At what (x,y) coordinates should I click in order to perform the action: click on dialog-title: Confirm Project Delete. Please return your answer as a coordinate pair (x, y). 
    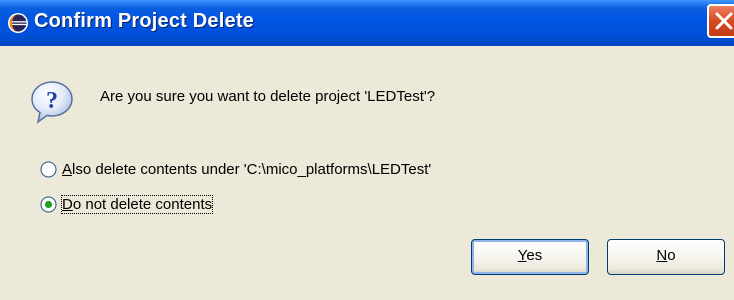
    Looking at the image, I should click on (144, 21).